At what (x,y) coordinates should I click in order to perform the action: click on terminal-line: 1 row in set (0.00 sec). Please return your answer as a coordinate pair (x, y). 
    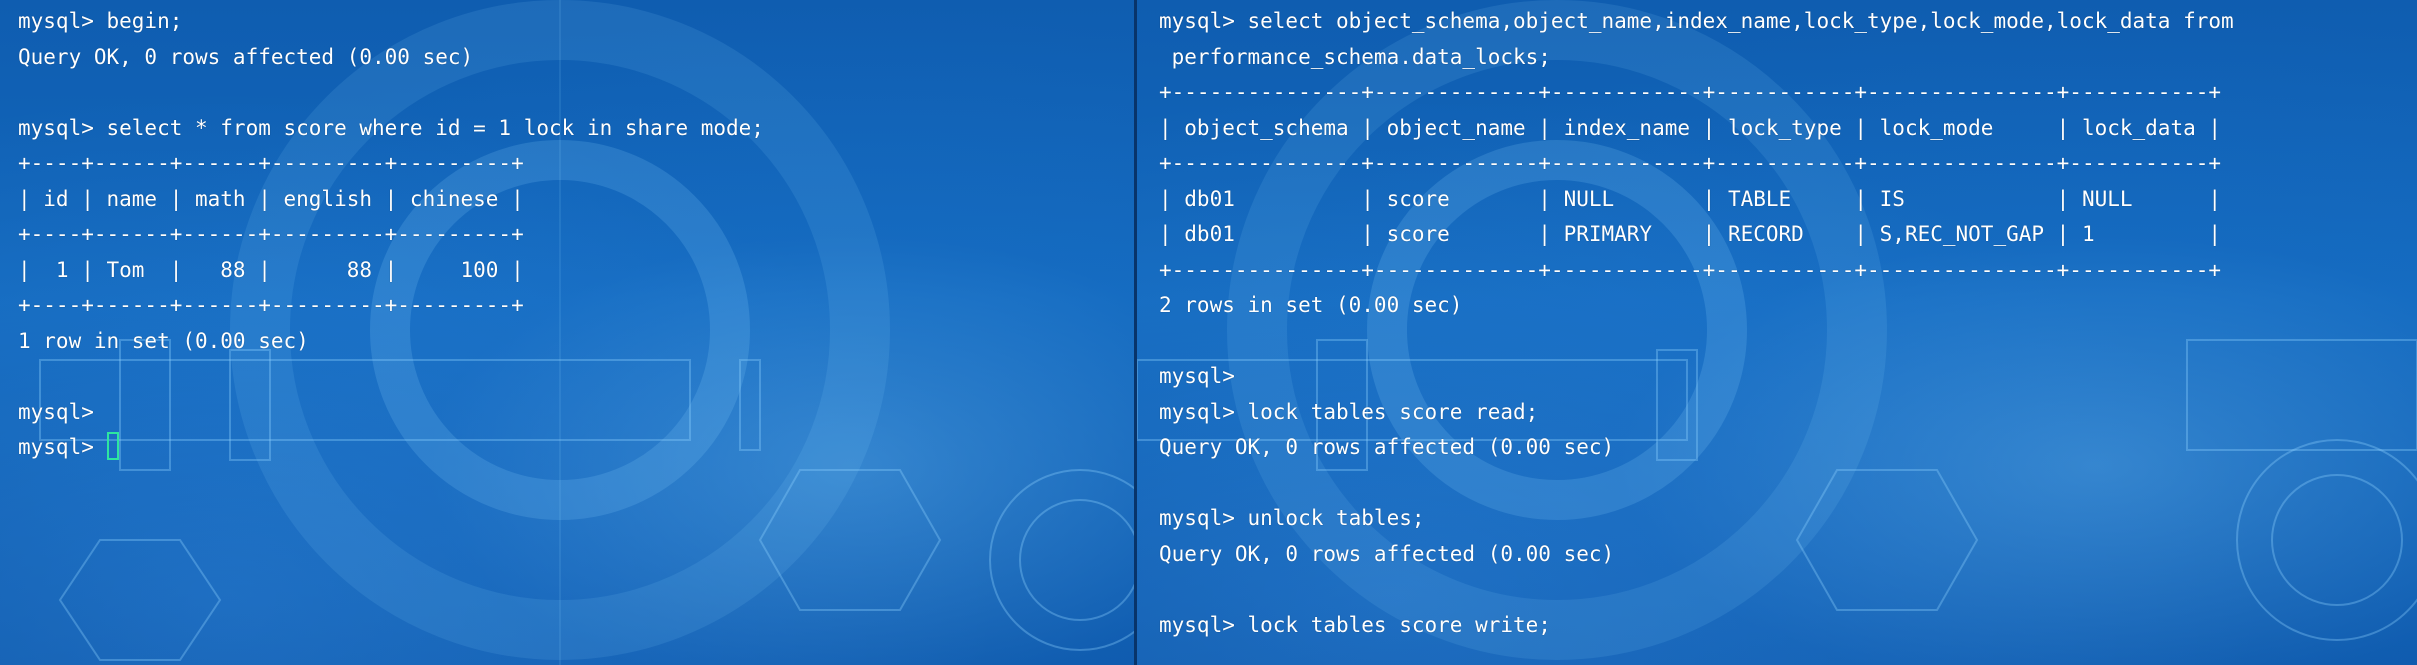
    Looking at the image, I should click on (163, 340).